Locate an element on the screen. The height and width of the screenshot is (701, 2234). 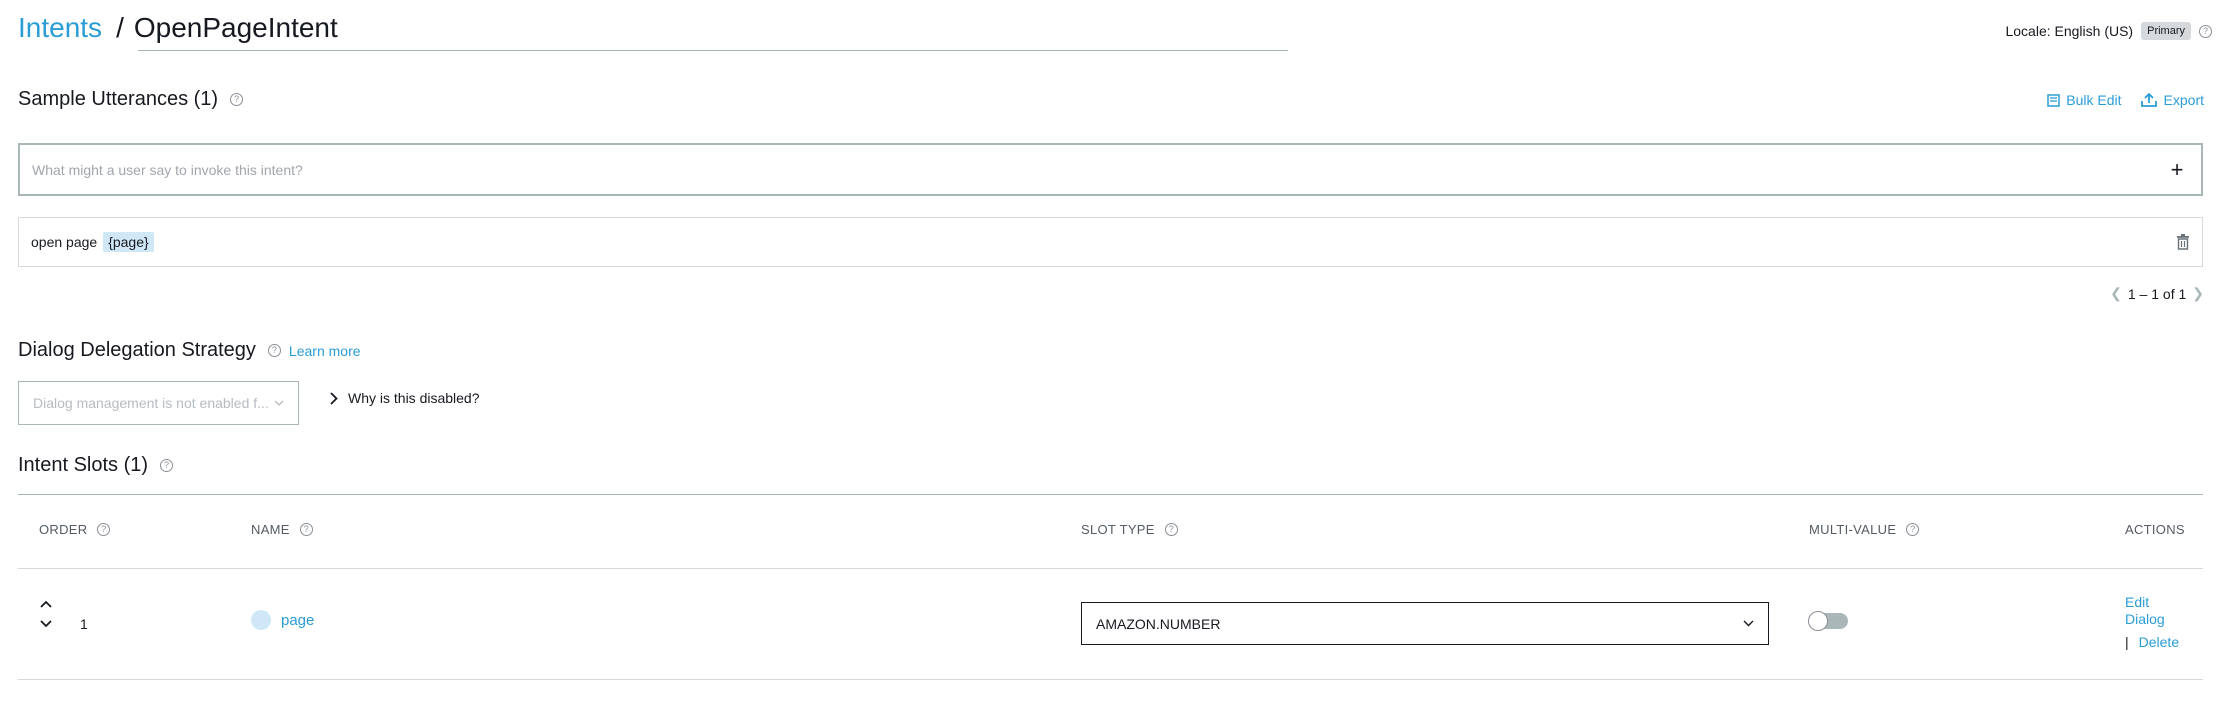
column-name: NAME ? is located at coordinates (282, 529).